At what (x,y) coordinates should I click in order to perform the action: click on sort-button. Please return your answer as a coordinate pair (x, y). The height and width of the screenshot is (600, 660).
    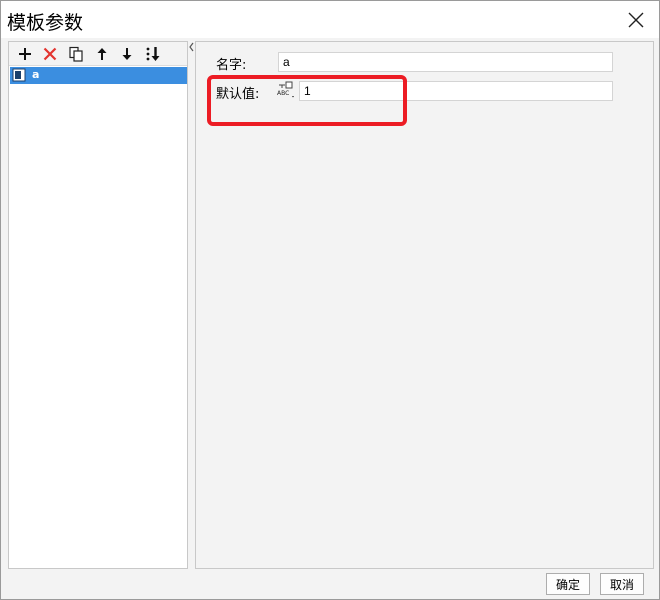
    Looking at the image, I should click on (153, 54).